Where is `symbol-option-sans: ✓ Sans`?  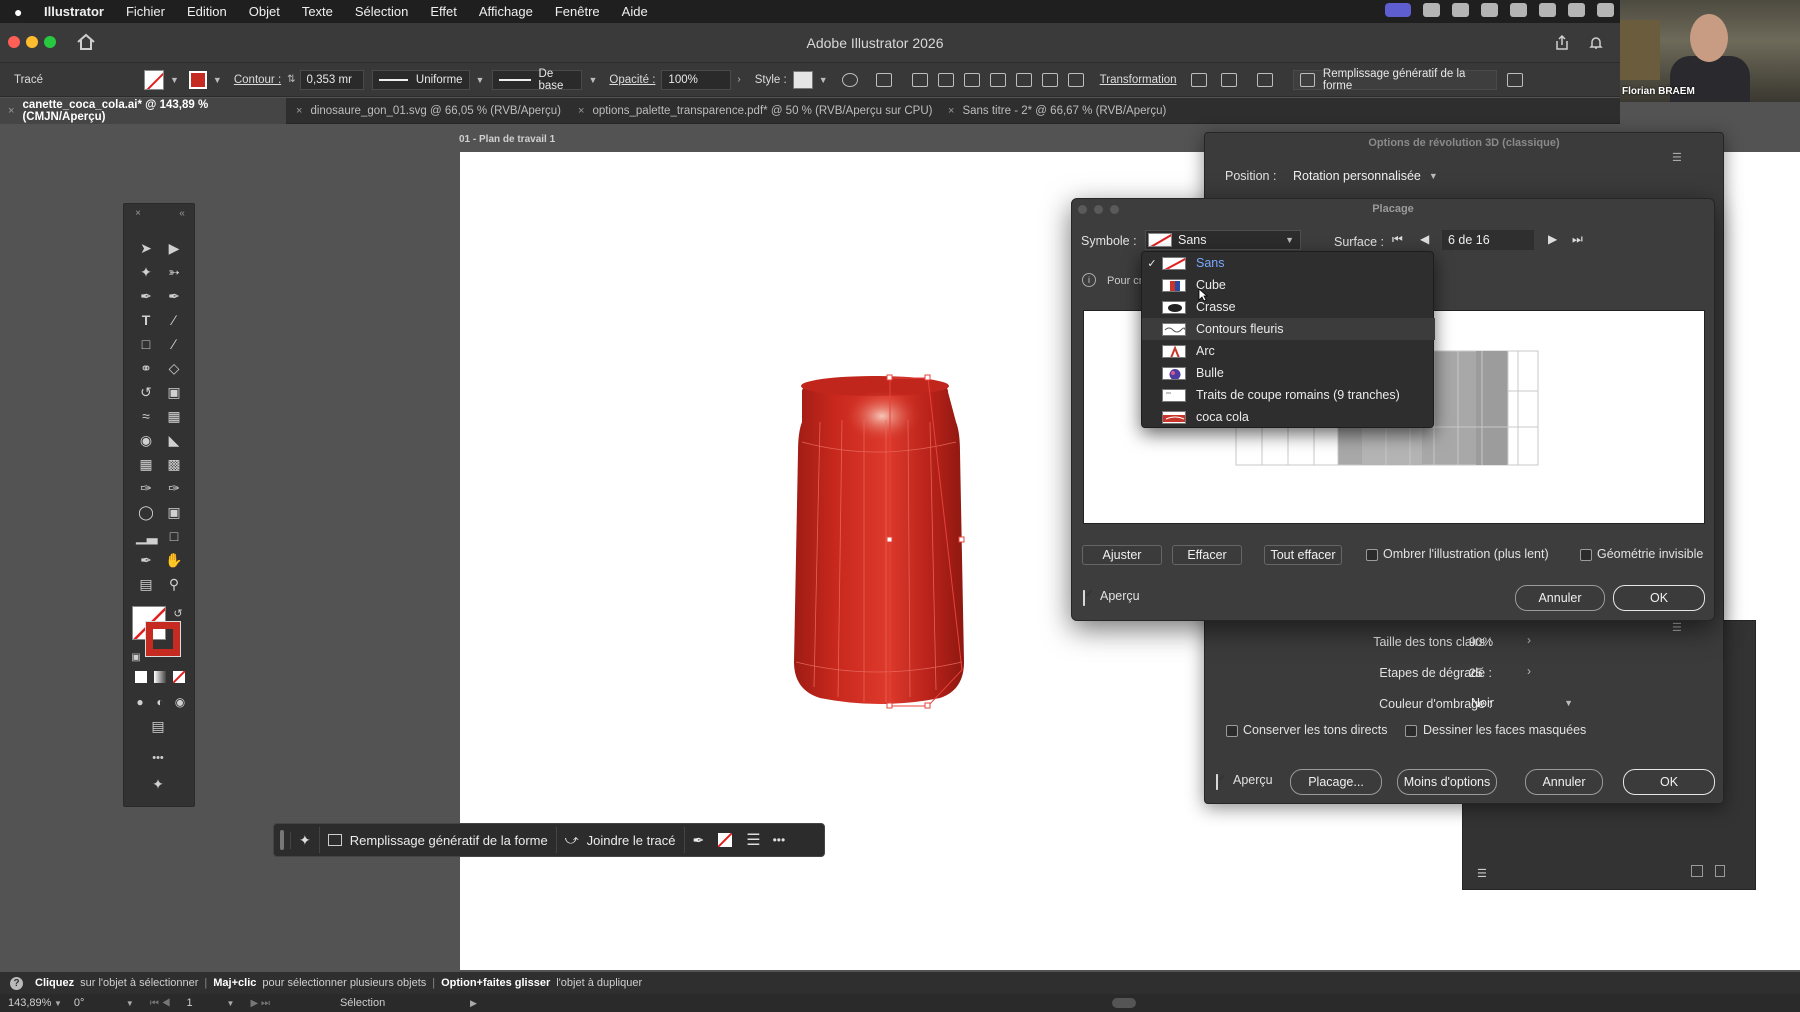
symbol-option-sans: ✓ Sans is located at coordinates (1288, 263).